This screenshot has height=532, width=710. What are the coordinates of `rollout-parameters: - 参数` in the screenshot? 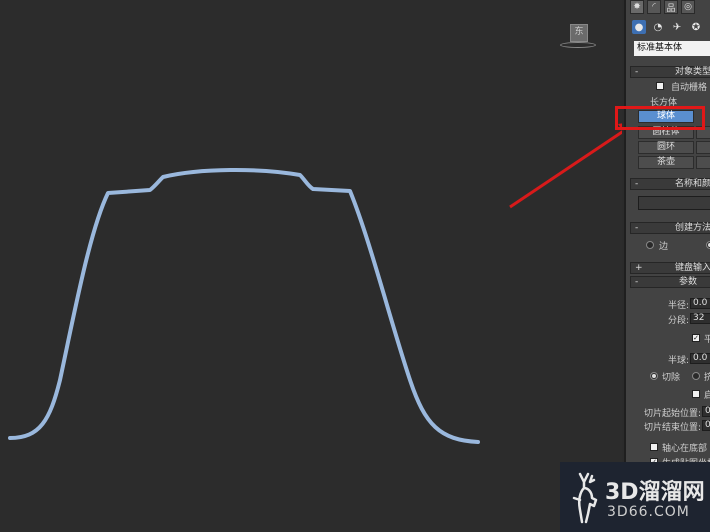 It's located at (670, 282).